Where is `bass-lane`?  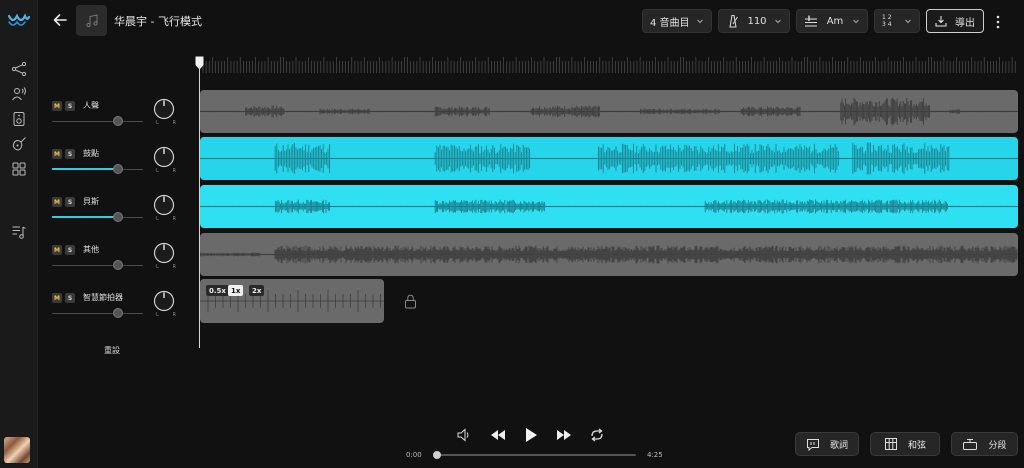 bass-lane is located at coordinates (609, 206).